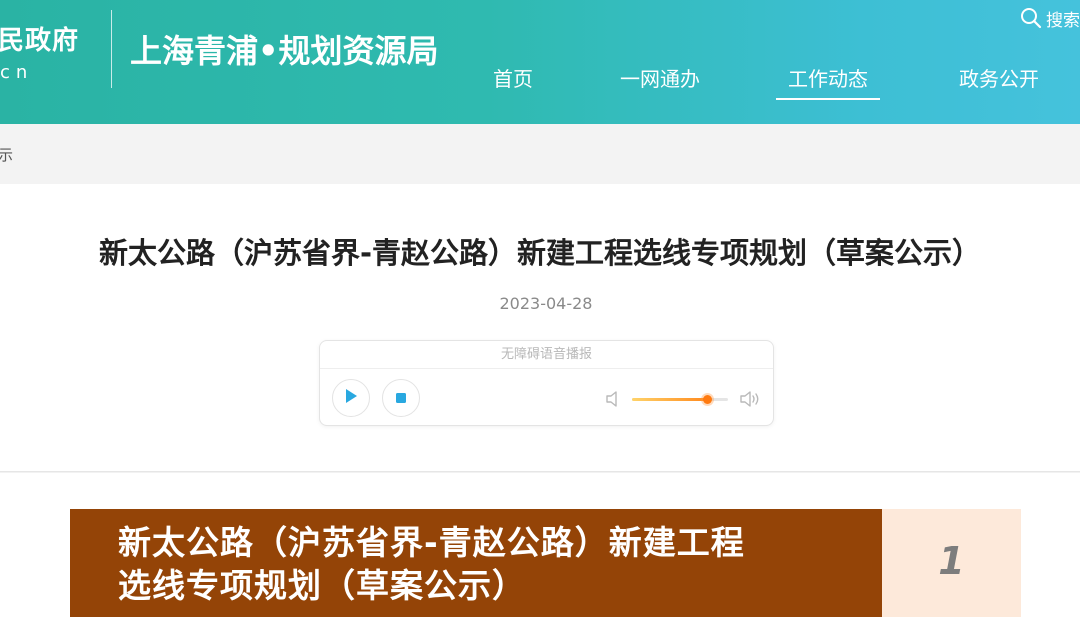 The height and width of the screenshot is (630, 1080). Describe the element at coordinates (40, 41) in the screenshot. I see `gov-name: 民政府` at that location.